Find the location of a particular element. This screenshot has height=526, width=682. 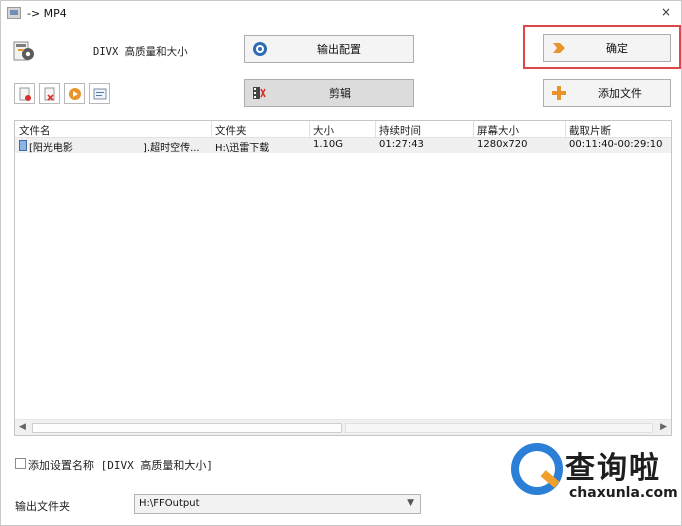

play-icon is located at coordinates (75, 94).